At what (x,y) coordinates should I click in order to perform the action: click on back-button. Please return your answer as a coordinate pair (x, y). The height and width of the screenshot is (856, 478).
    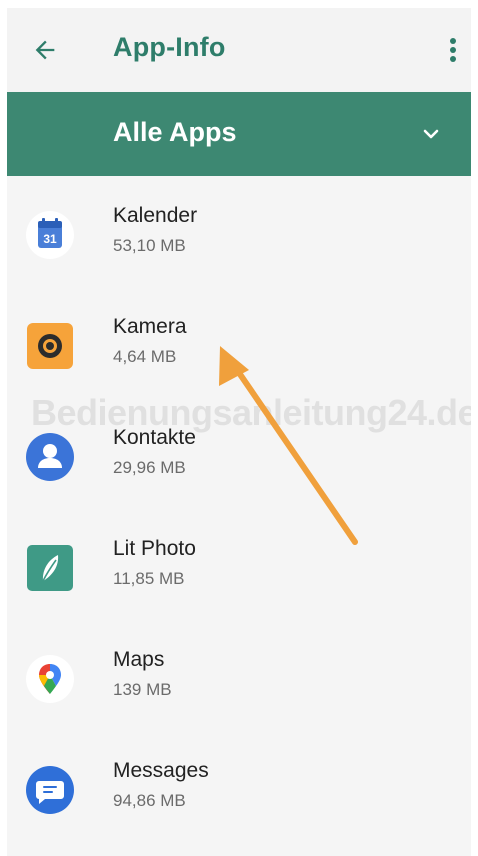
    Looking at the image, I should click on (45, 50).